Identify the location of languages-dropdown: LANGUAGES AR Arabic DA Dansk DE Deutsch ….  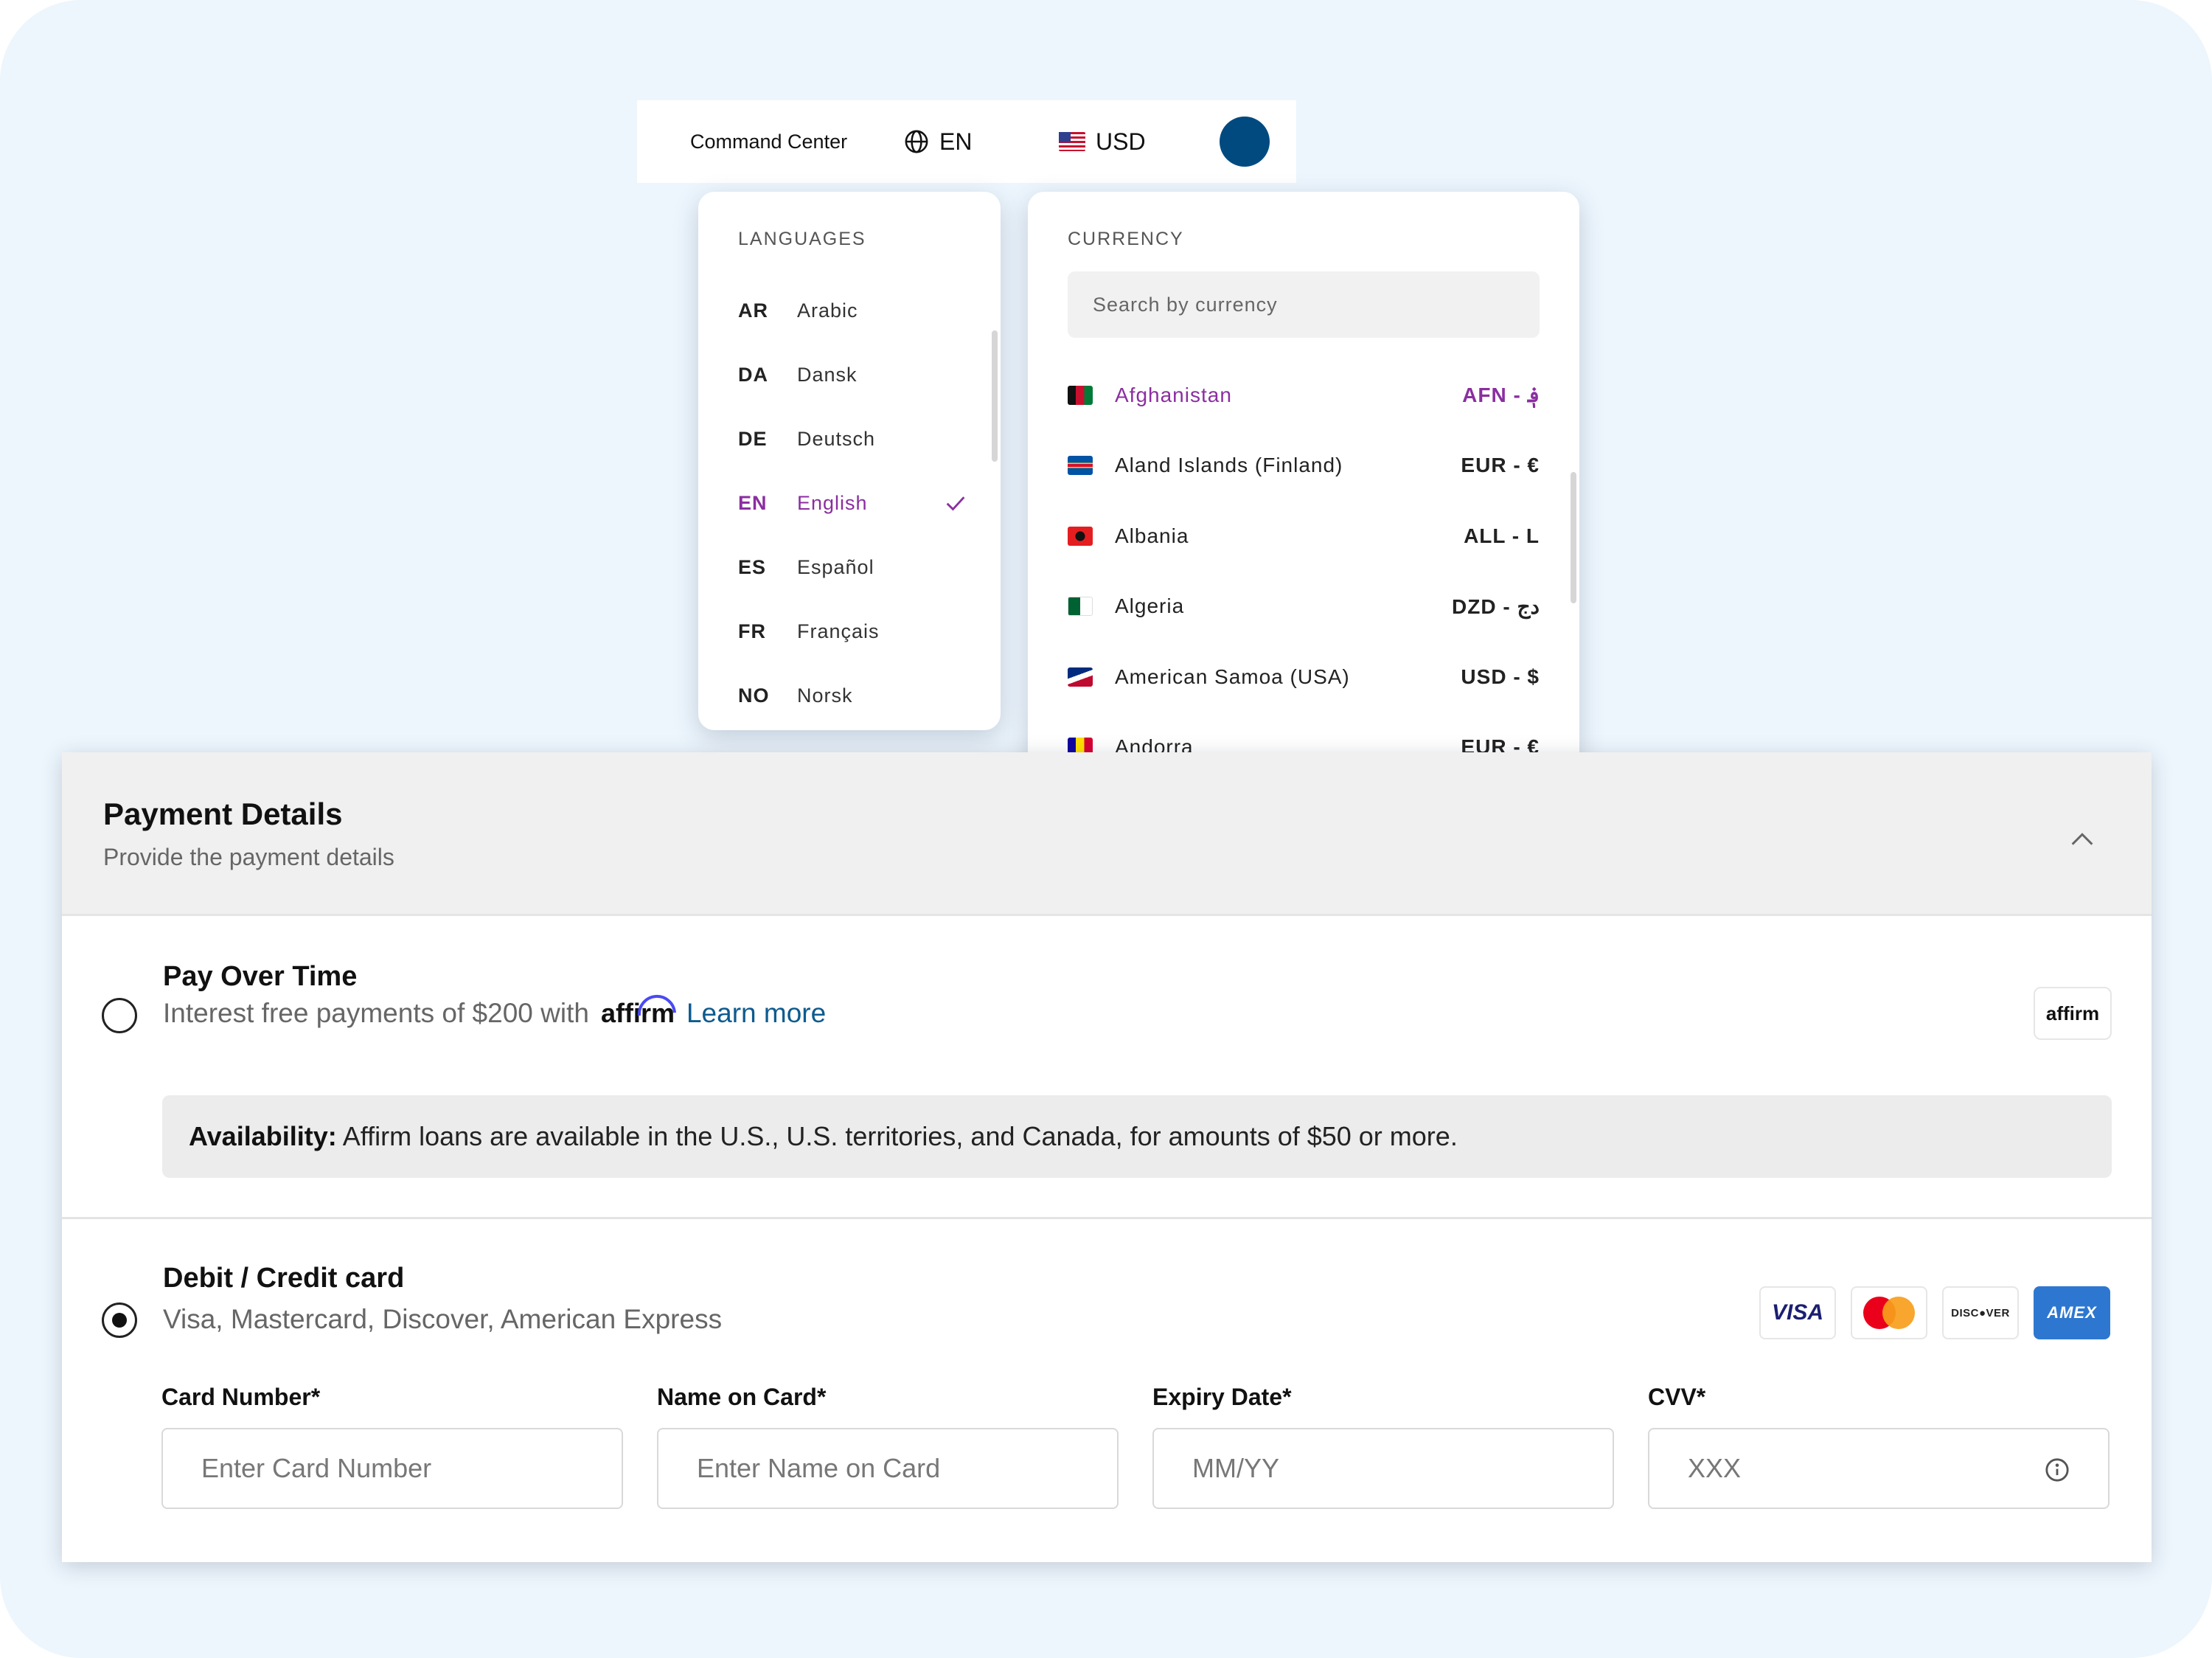
(849, 461).